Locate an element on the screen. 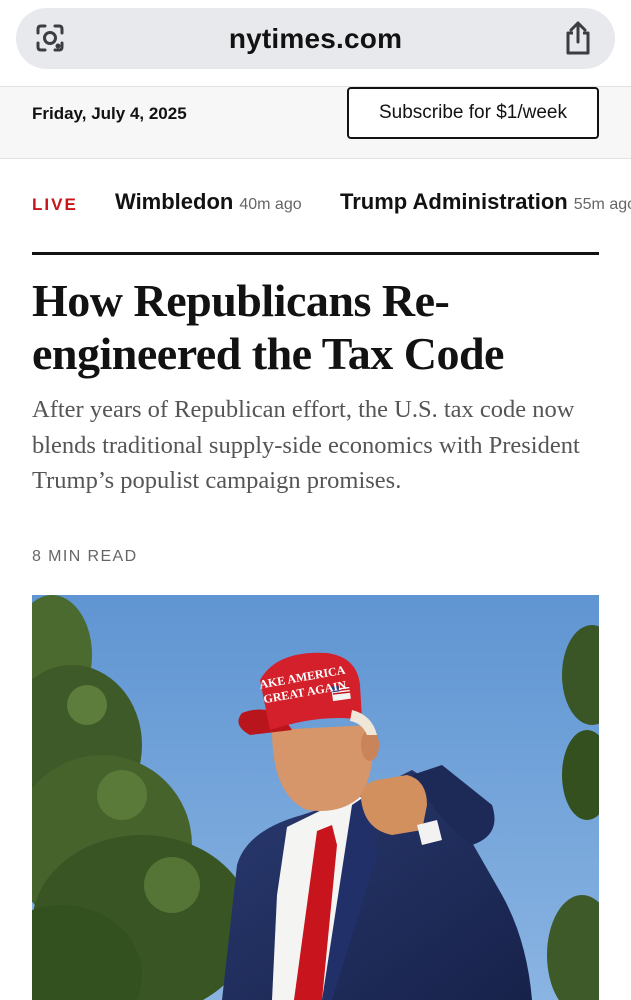 The width and height of the screenshot is (631, 1000). section-divider is located at coordinates (315, 253).